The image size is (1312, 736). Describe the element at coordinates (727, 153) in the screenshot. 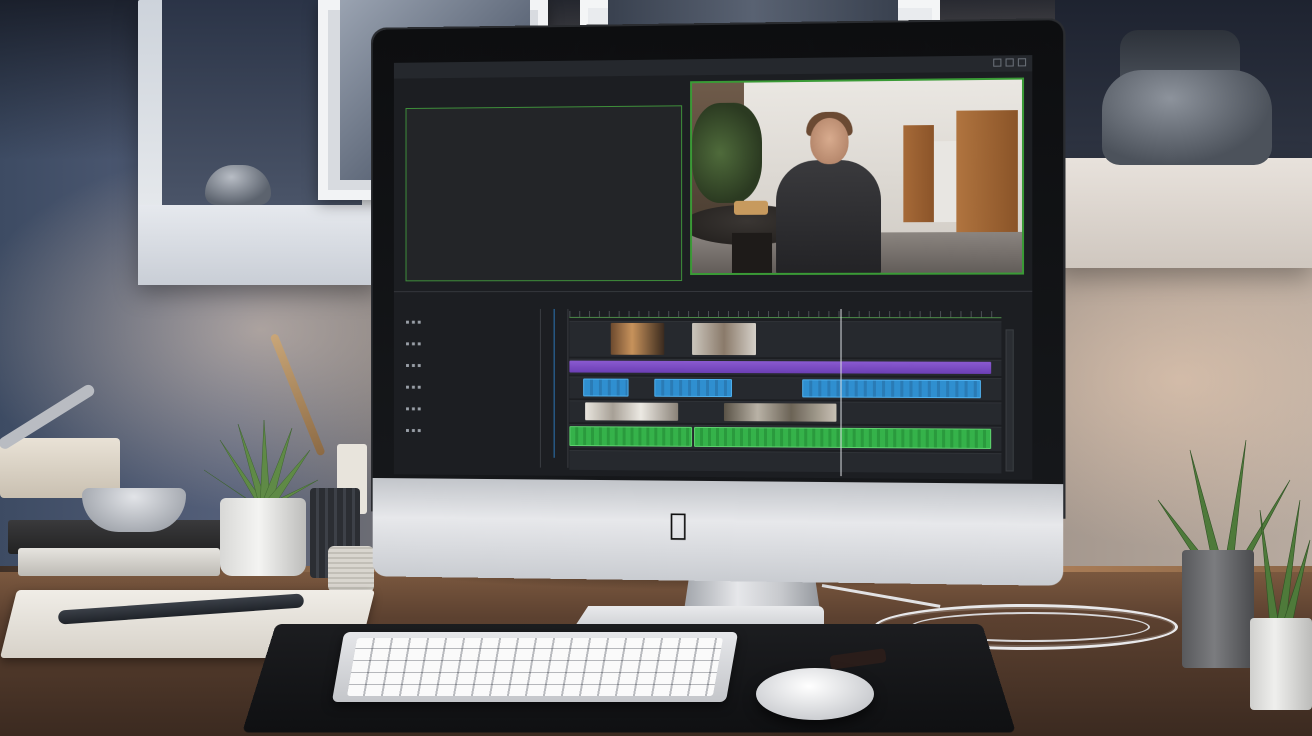

I see `scene-plant` at that location.